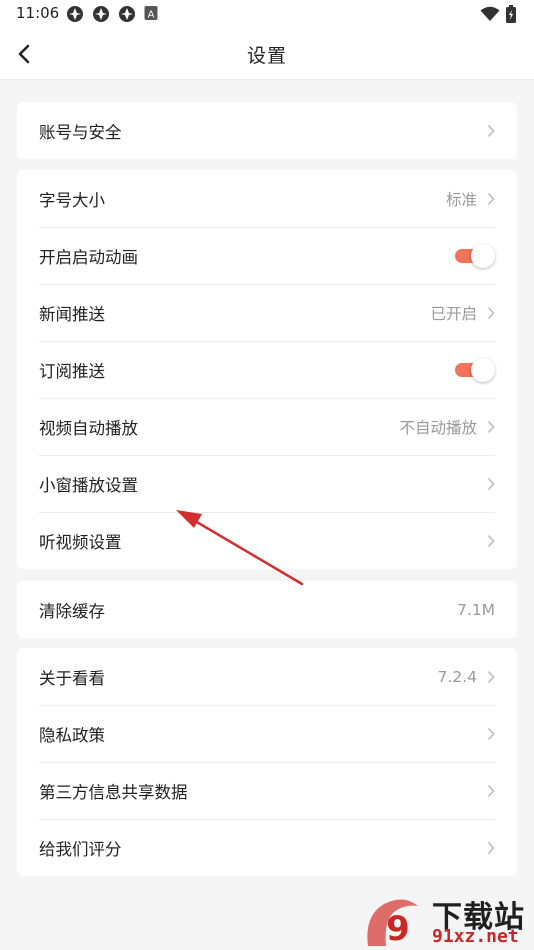 The image size is (534, 950). Describe the element at coordinates (72, 314) in the screenshot. I see `row-label: 新闻推送` at that location.